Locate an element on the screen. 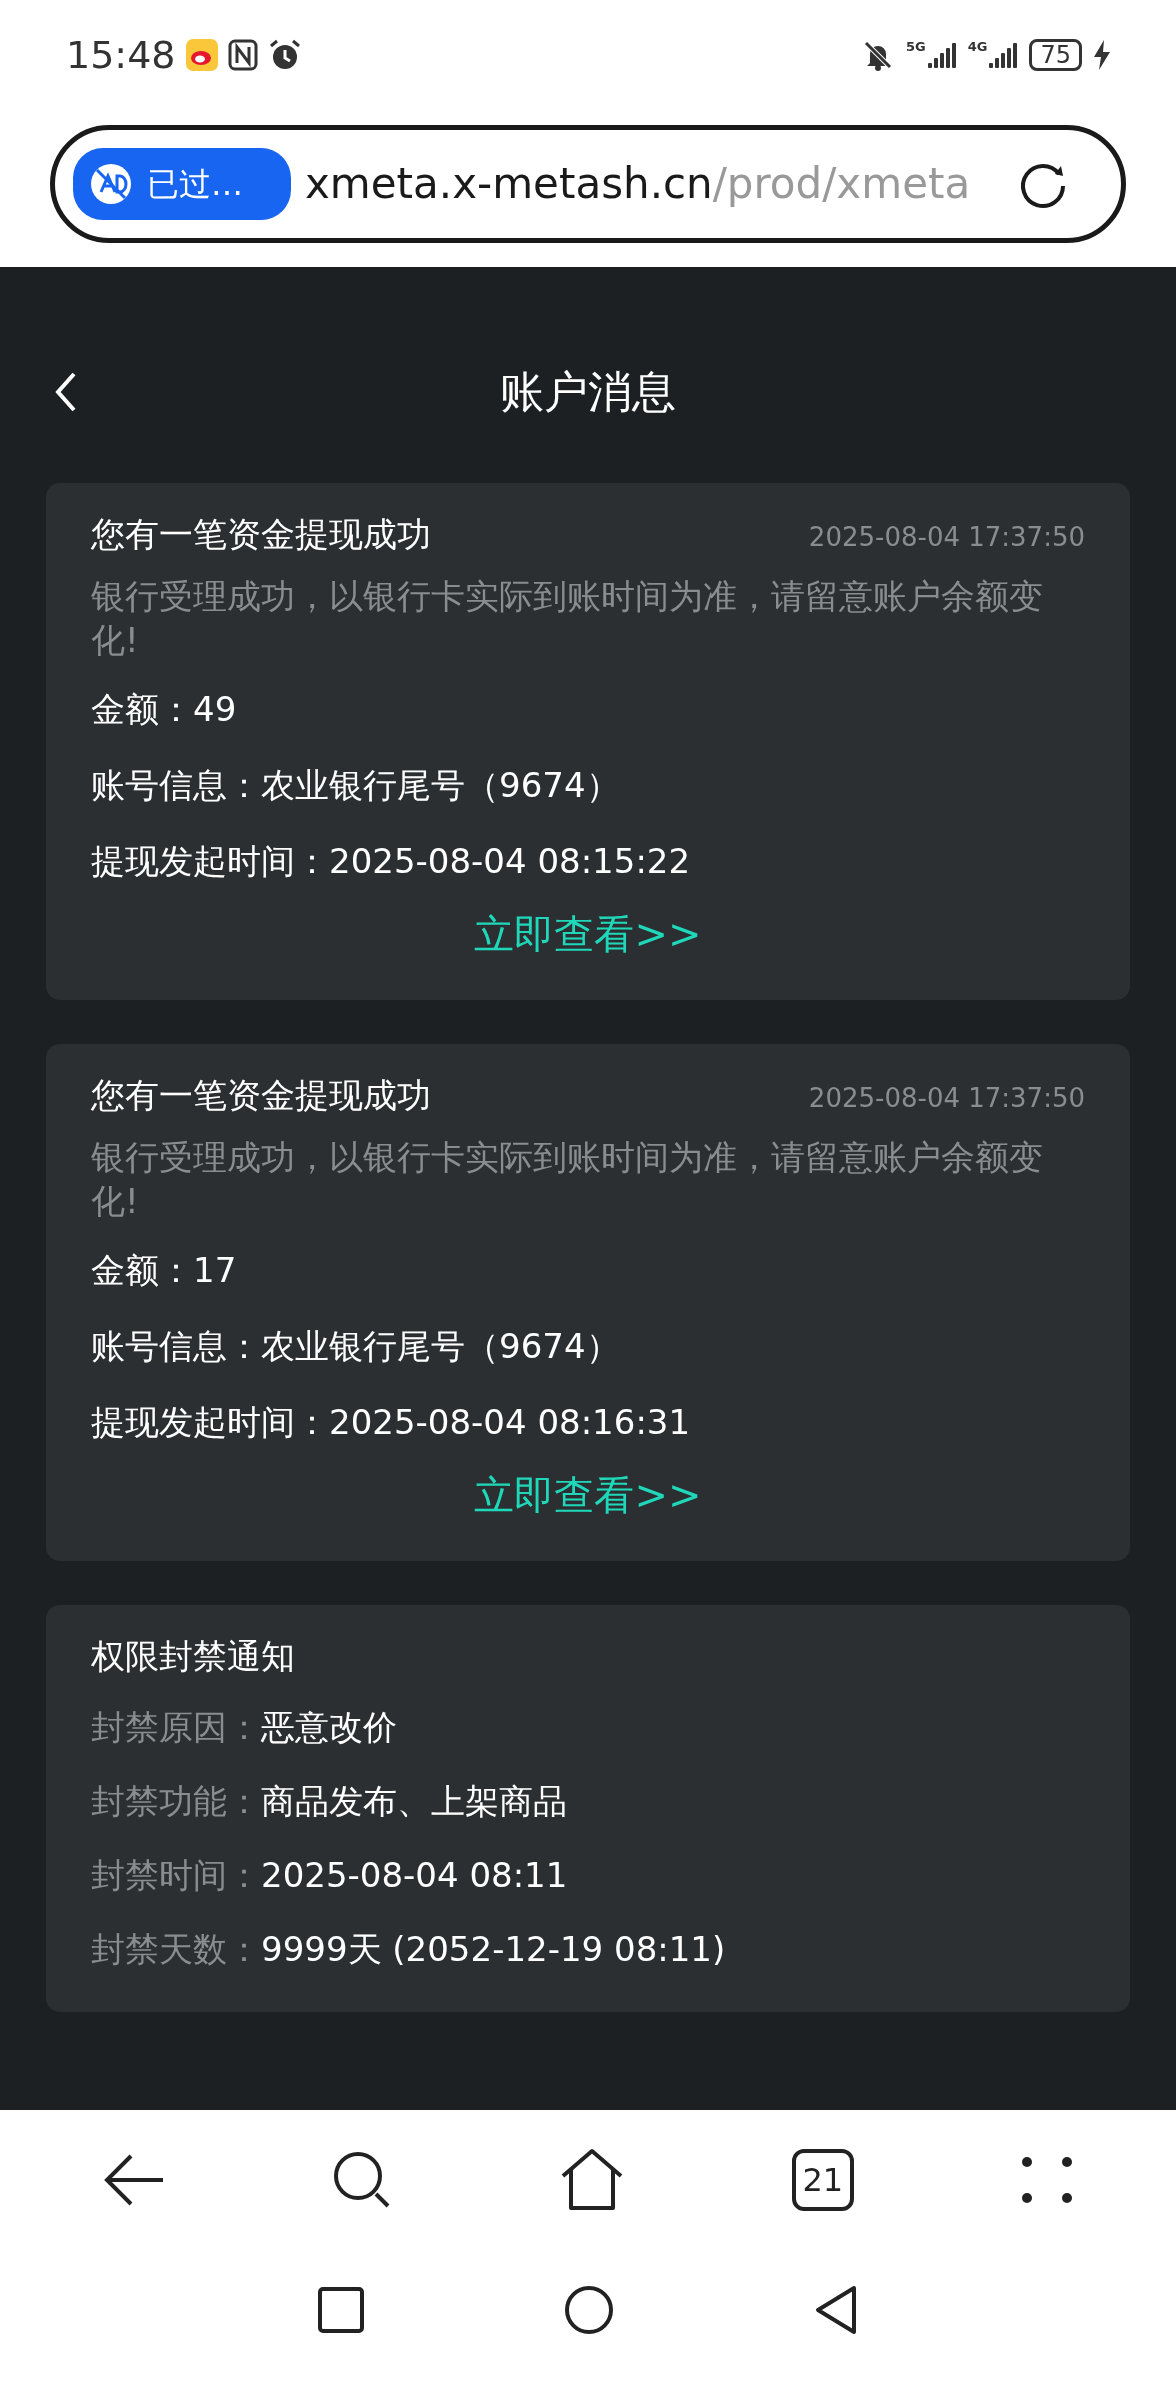 This screenshot has height=2400, width=1176. page-title: 账户消息 is located at coordinates (588, 392).